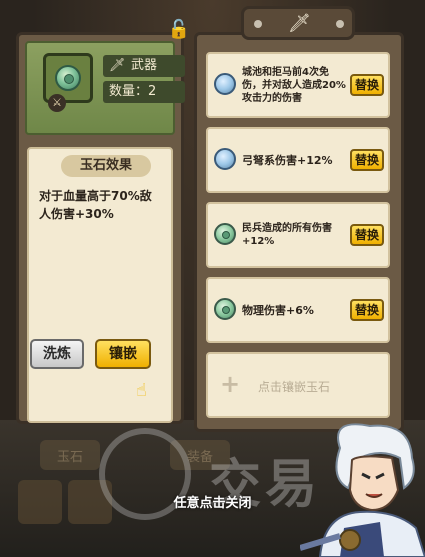 This screenshot has height=557, width=425. I want to click on jade-icon-frame: ⚔, so click(68, 82).